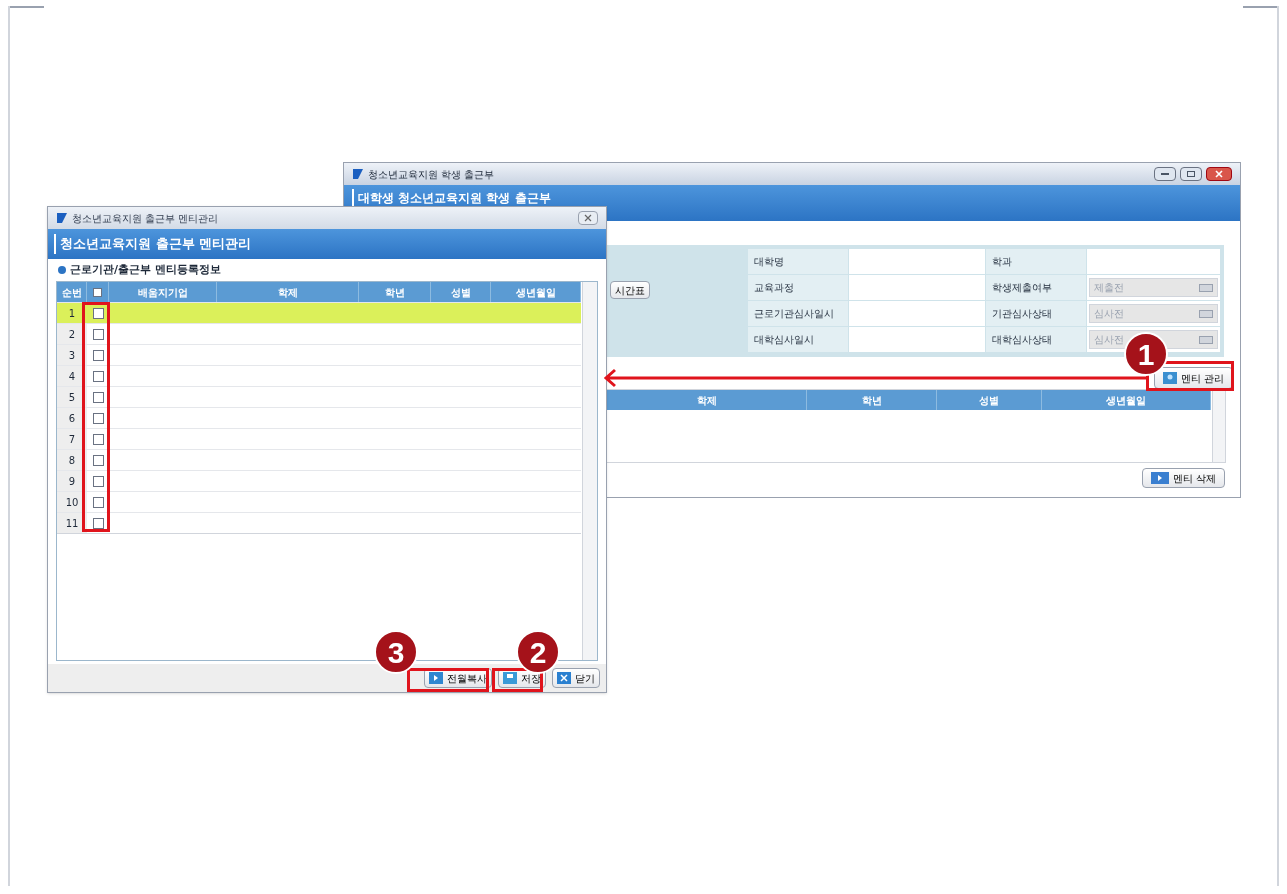 This screenshot has height=894, width=1287. Describe the element at coordinates (1035, 313) in the screenshot. I see `field-label: 기관심사상태` at that location.